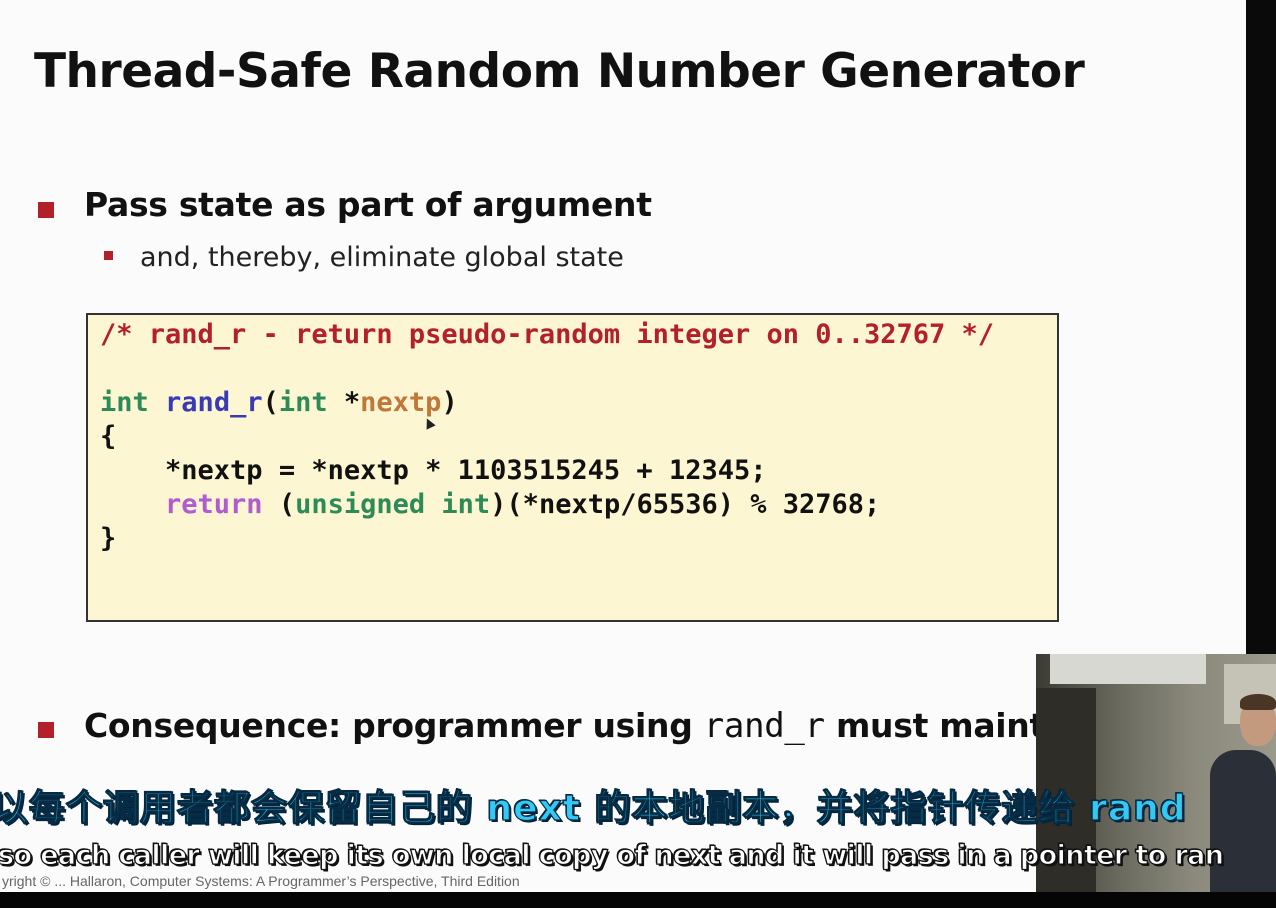 Image resolution: width=1276 pixels, height=908 pixels. Describe the element at coordinates (214, 504) in the screenshot. I see `code-return-keyword: return` at that location.